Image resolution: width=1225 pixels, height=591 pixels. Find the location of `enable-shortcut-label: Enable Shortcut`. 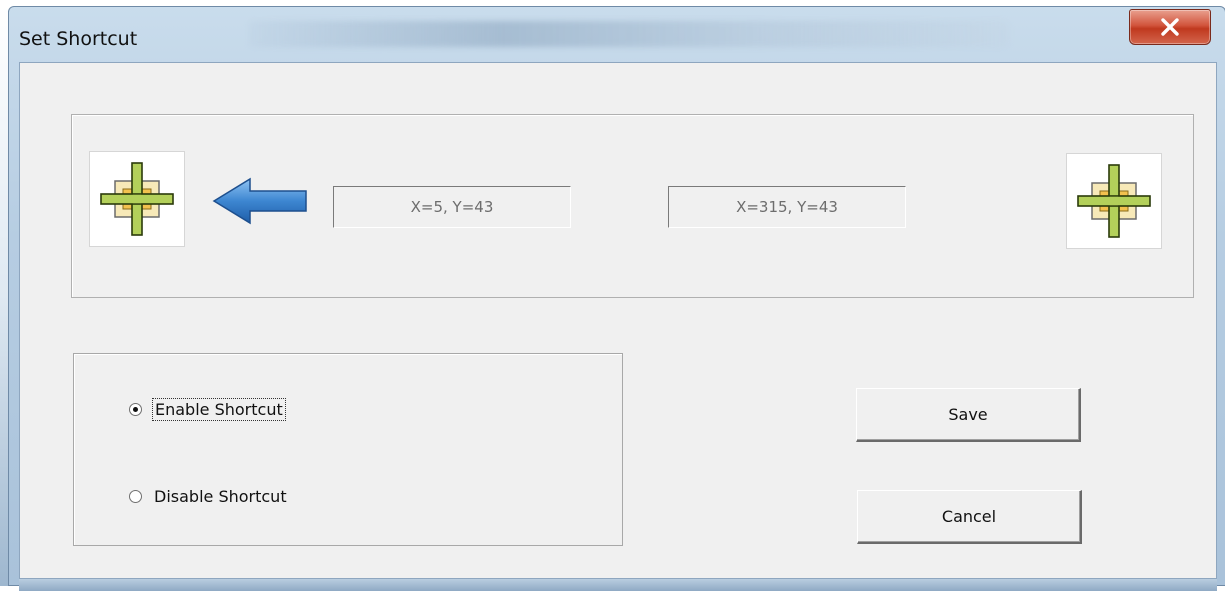

enable-shortcut-label: Enable Shortcut is located at coordinates (219, 409).